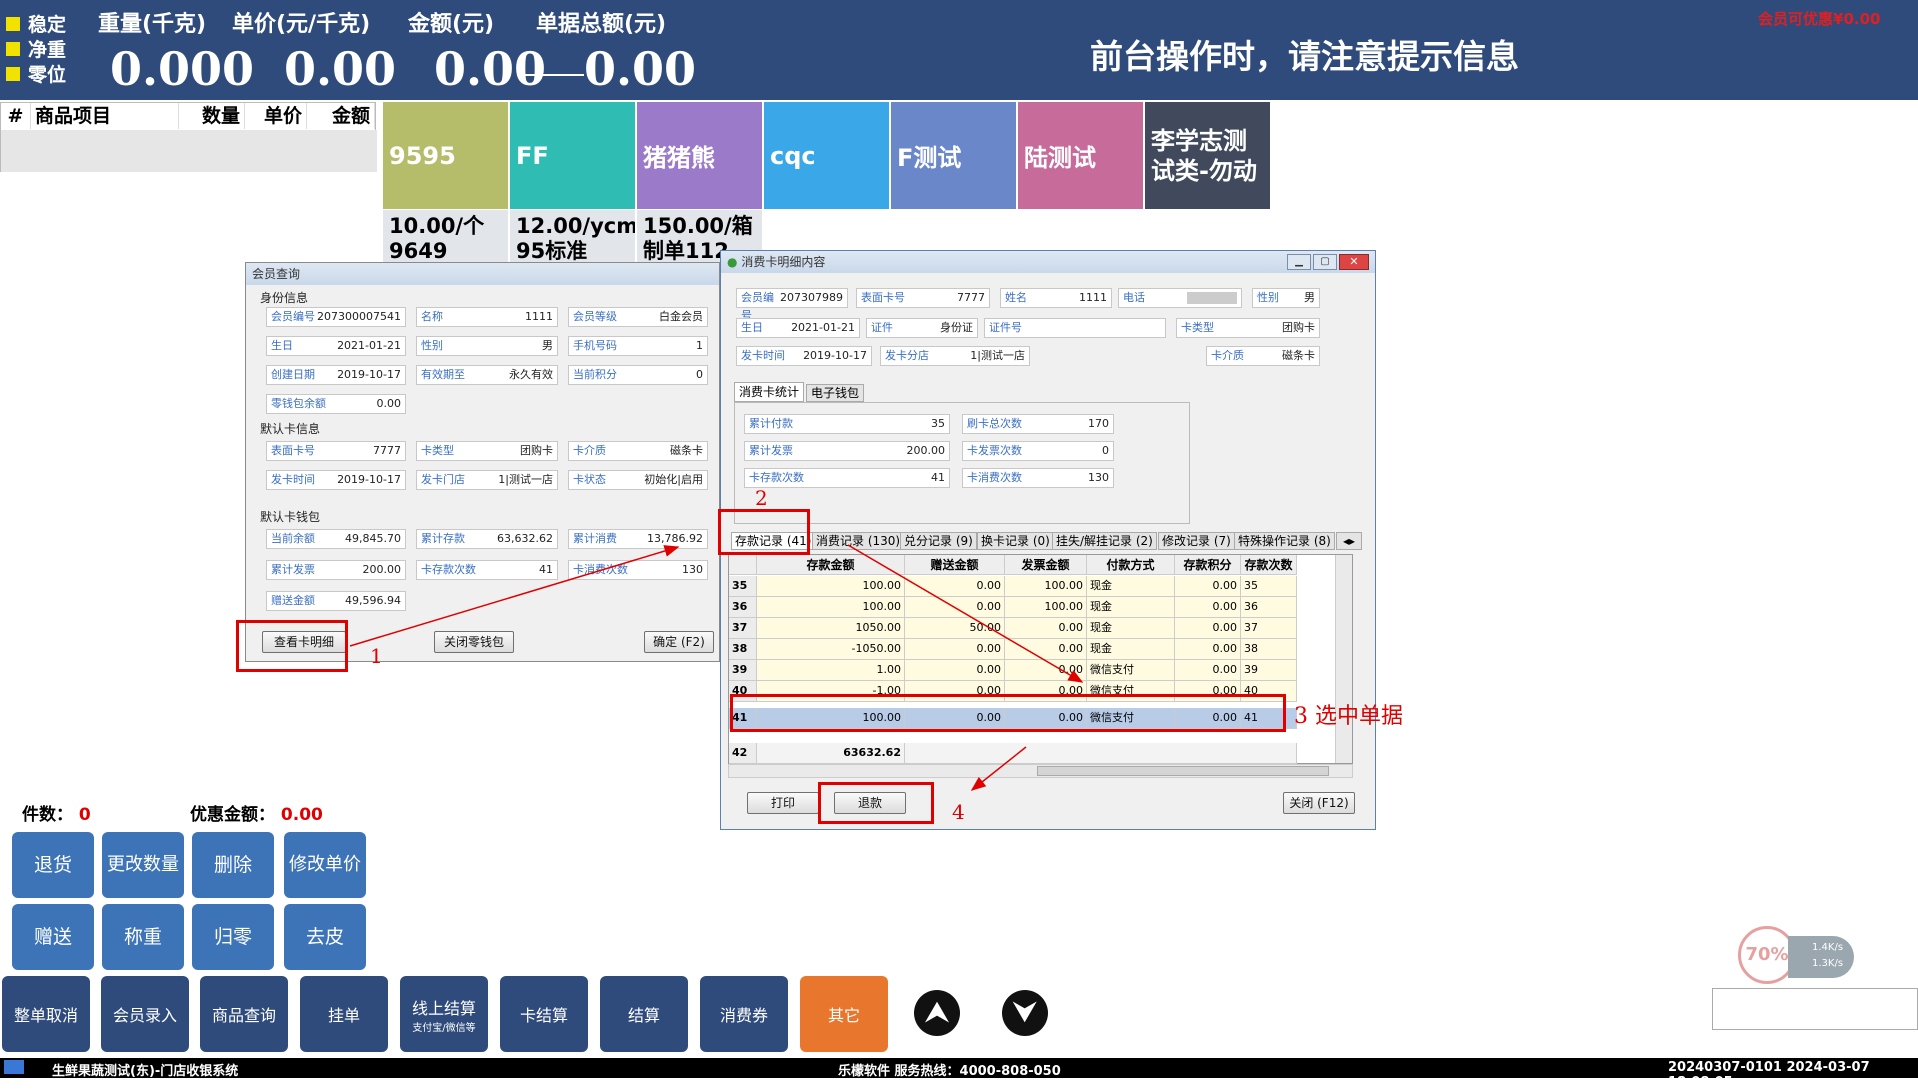  Describe the element at coordinates (1349, 541) in the screenshot. I see `tab-scroll-arrows: ◂▸` at that location.